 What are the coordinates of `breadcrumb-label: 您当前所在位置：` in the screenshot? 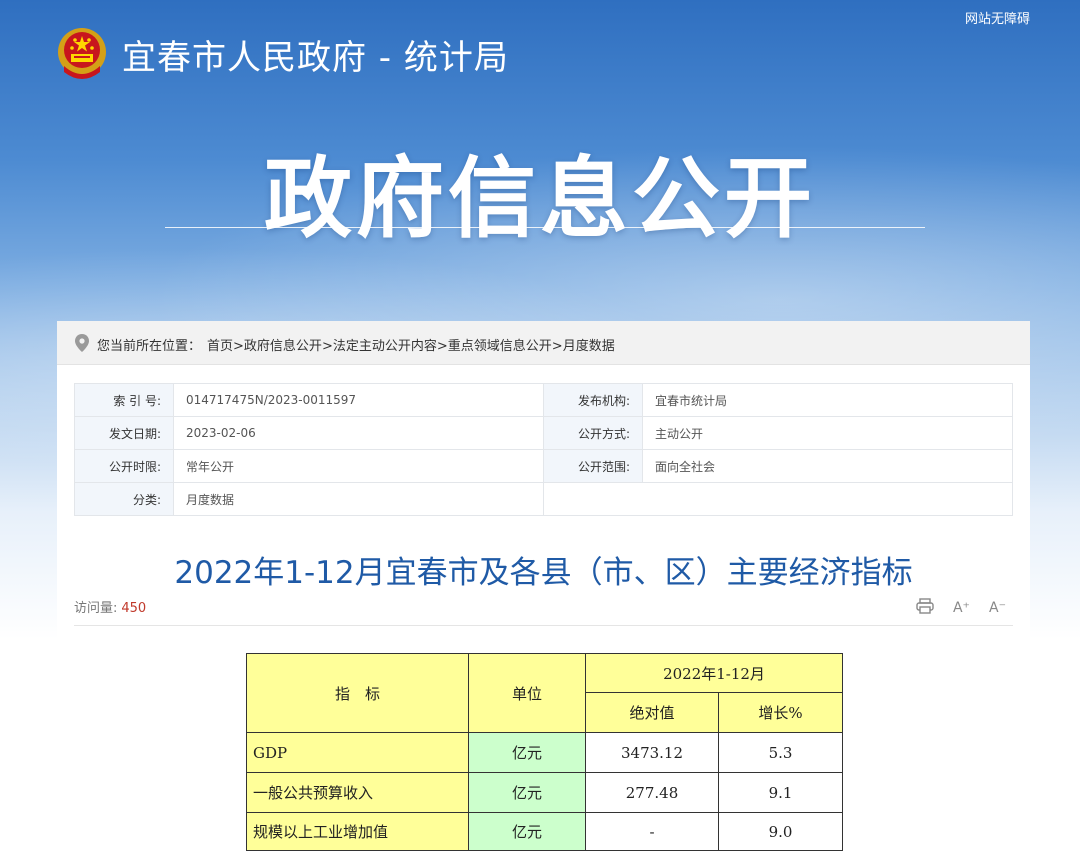 It's located at (149, 346).